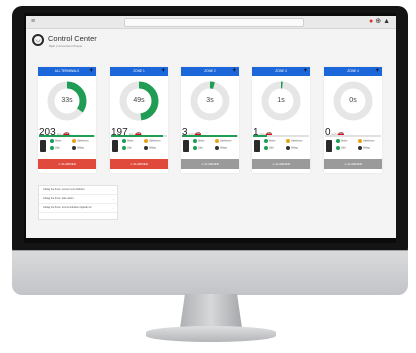 The image size is (416, 353). Describe the element at coordinates (281, 130) in the screenshot. I see `vehicle-count: 1min🚗` at that location.